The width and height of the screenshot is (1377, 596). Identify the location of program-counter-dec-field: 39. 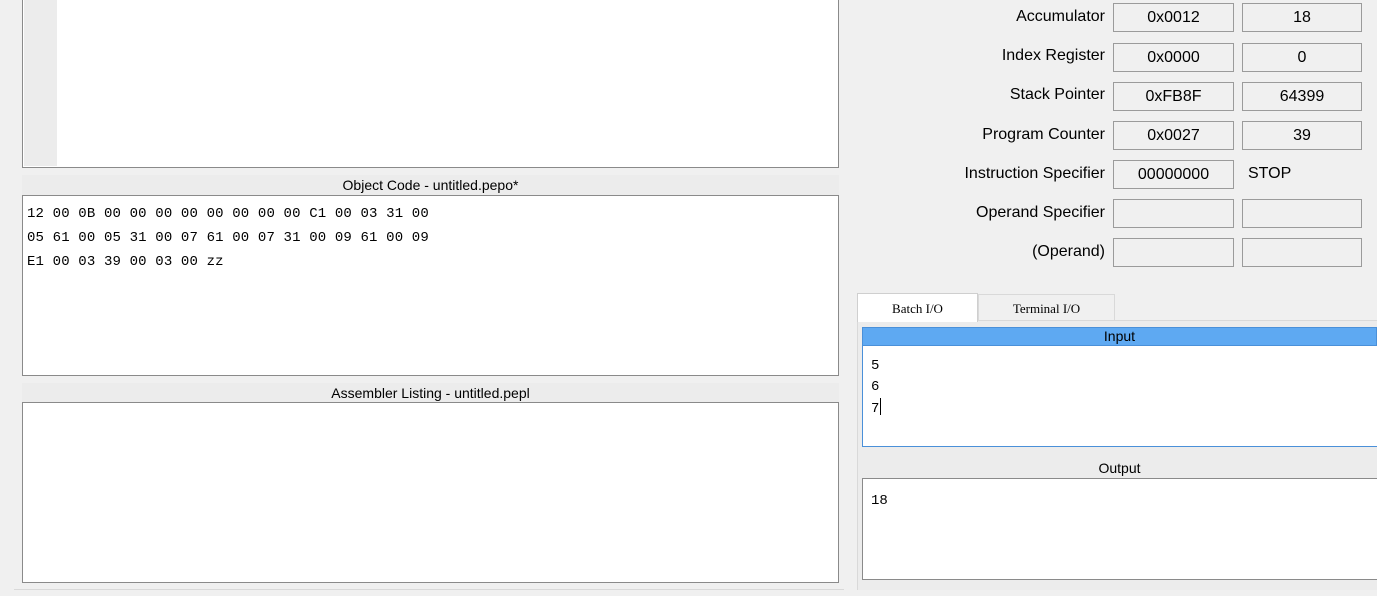
(1302, 135).